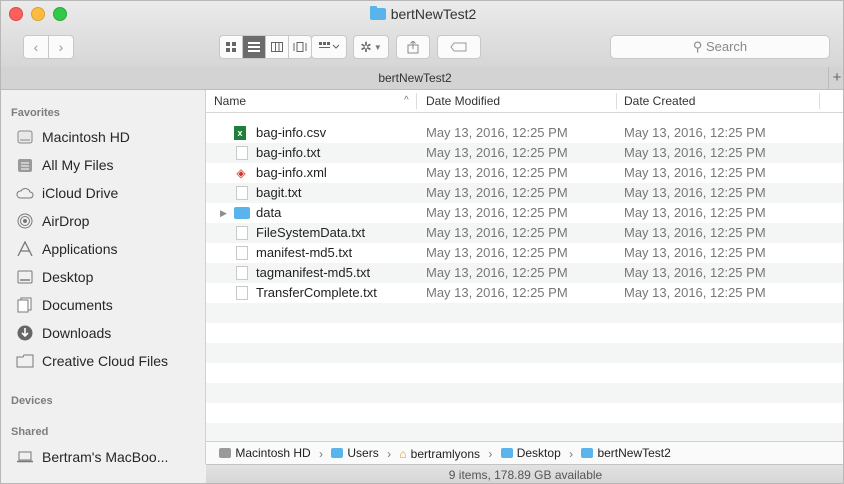 The height and width of the screenshot is (484, 844). Describe the element at coordinates (54, 277) in the screenshot. I see `sidebar-item-desktop: Desktop` at that location.